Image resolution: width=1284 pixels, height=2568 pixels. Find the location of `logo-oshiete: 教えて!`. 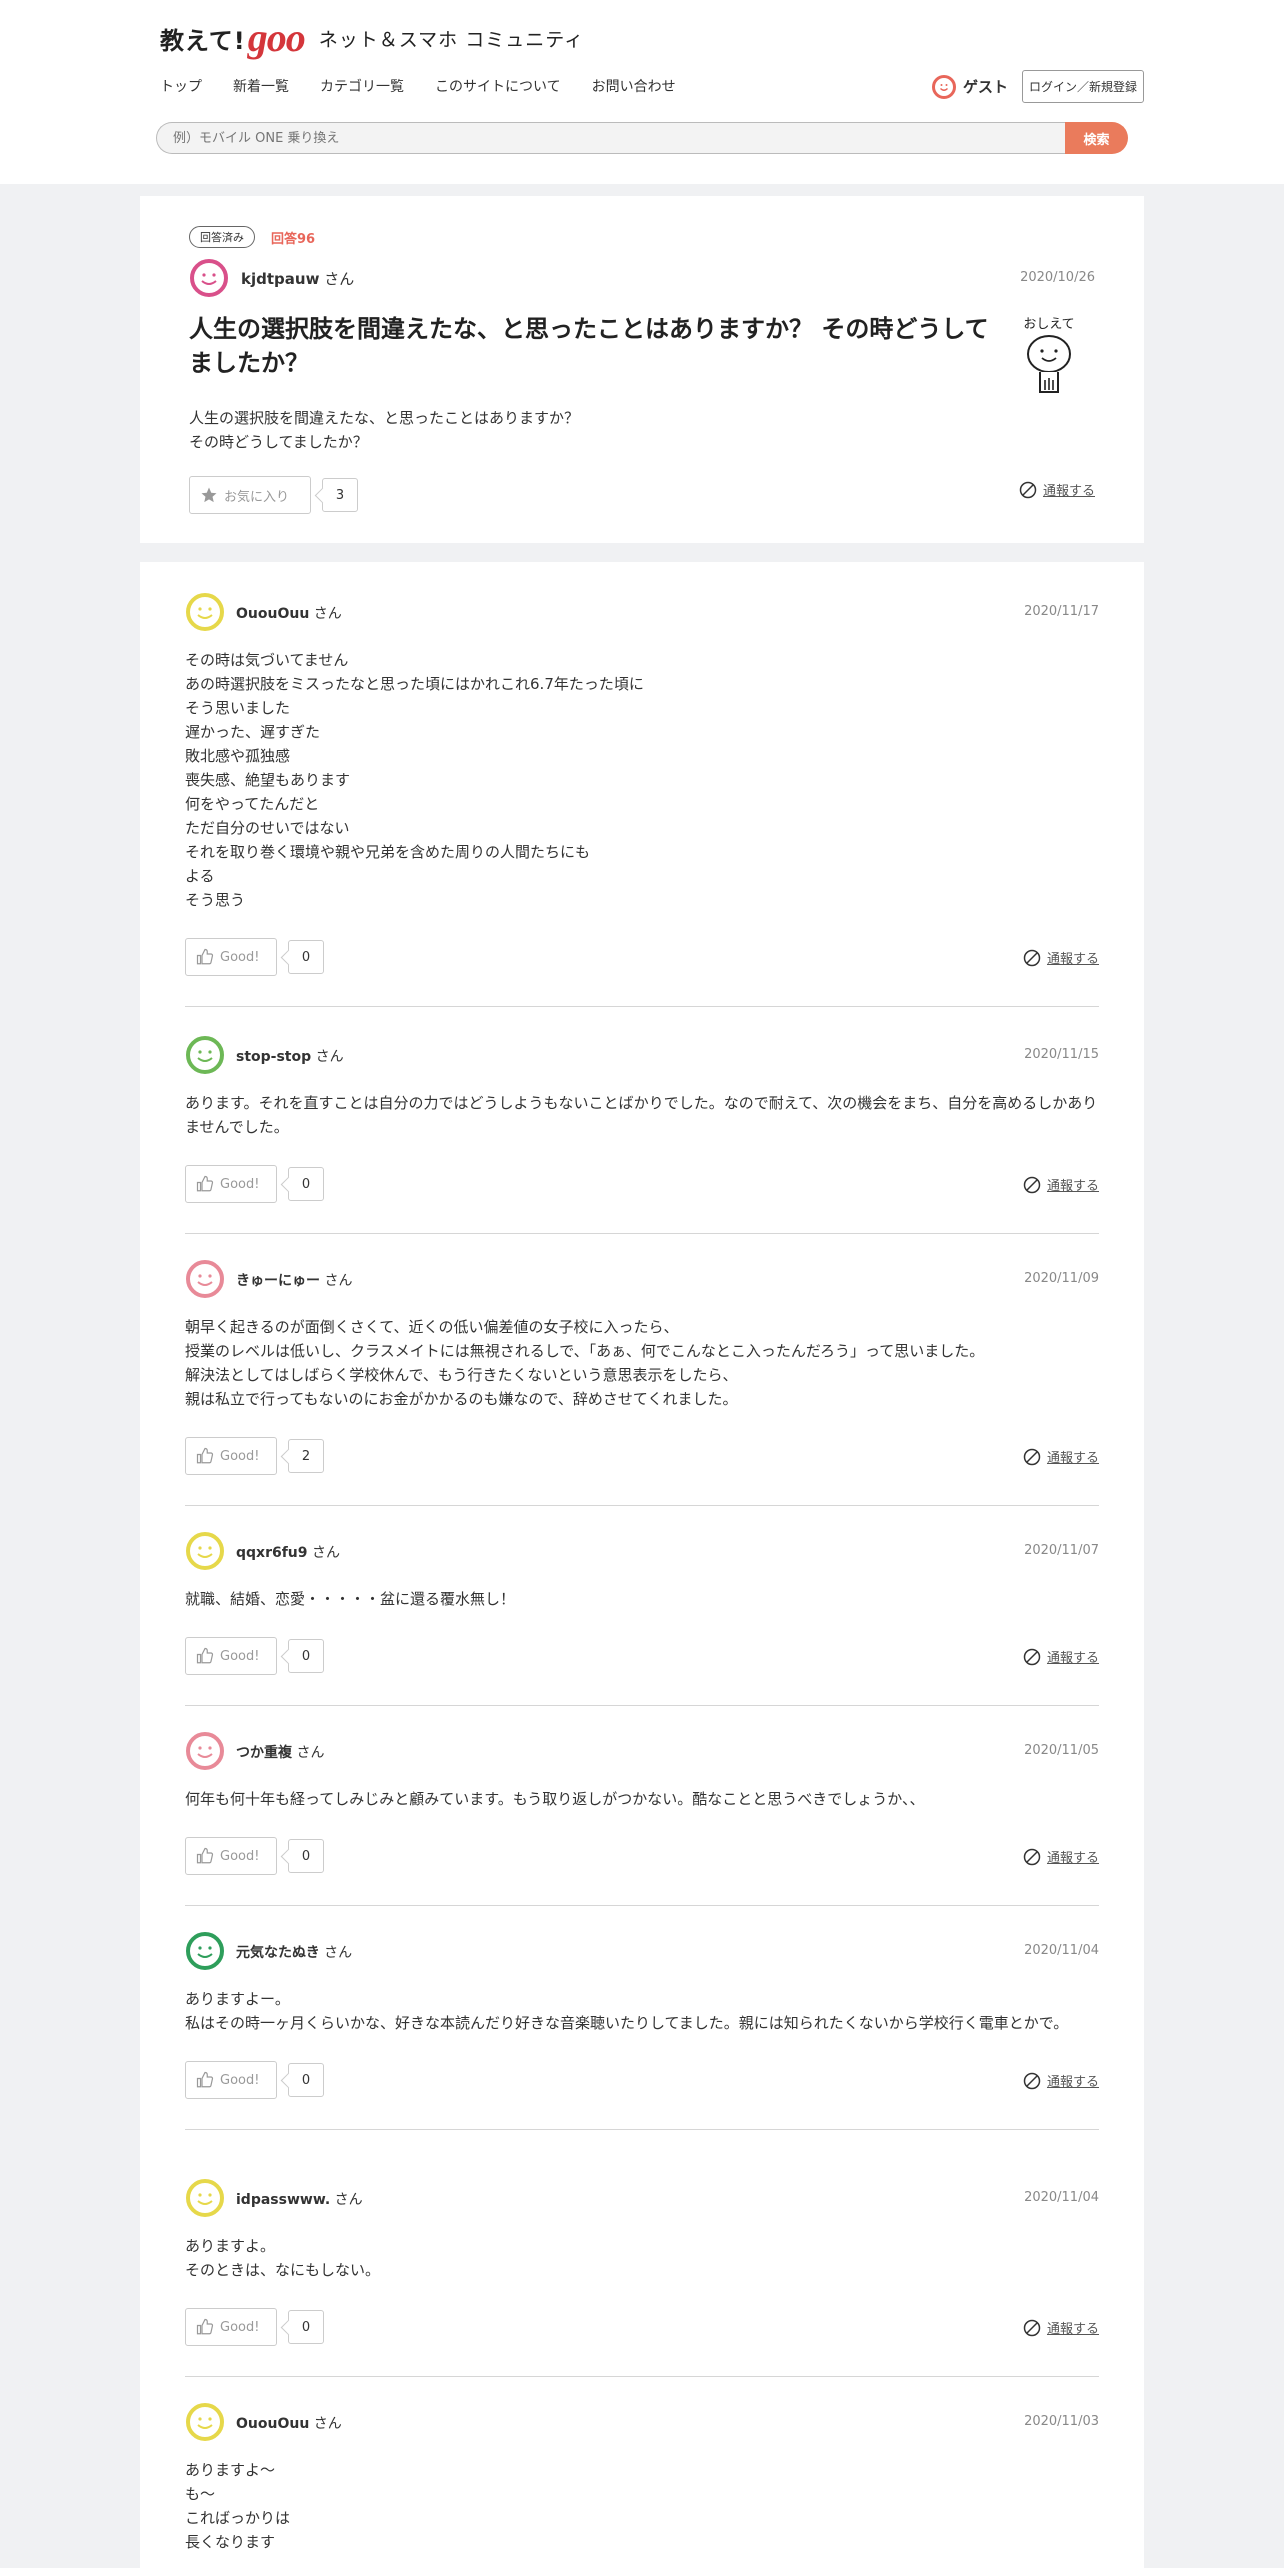

logo-oshiete: 教えて! is located at coordinates (203, 40).